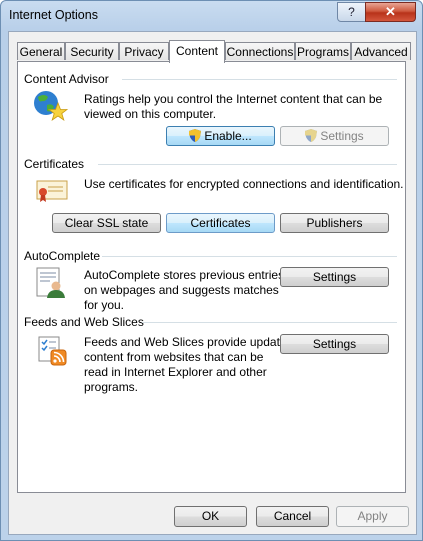 The height and width of the screenshot is (541, 423). I want to click on globe-star-icon, so click(51, 106).